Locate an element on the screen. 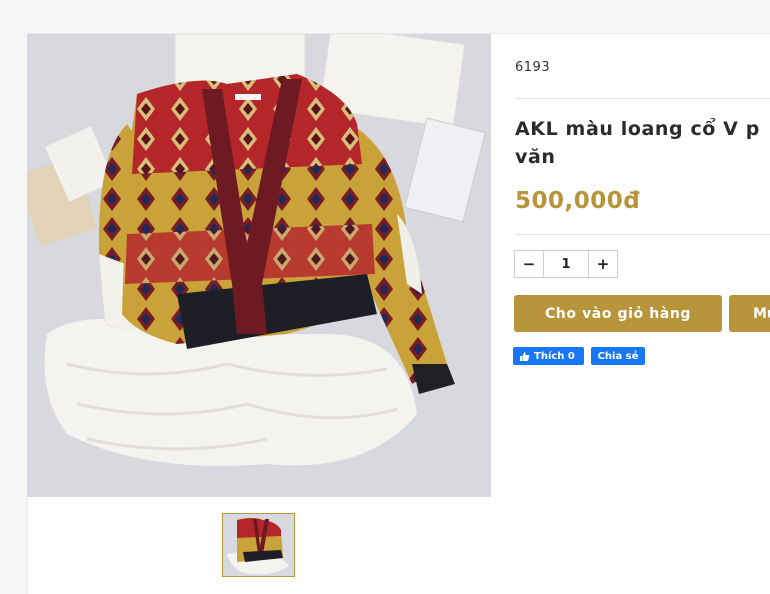 This screenshot has height=594, width=770. product-thumbnail is located at coordinates (258, 545).